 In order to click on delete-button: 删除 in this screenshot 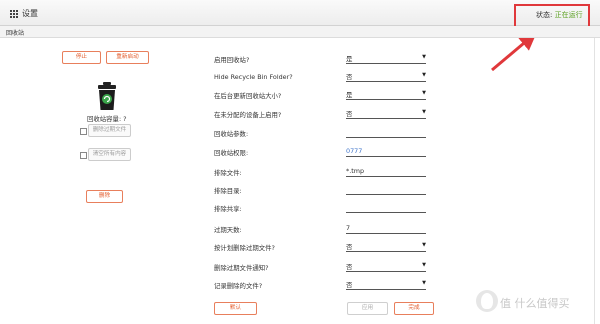, I will do `click(104, 196)`.